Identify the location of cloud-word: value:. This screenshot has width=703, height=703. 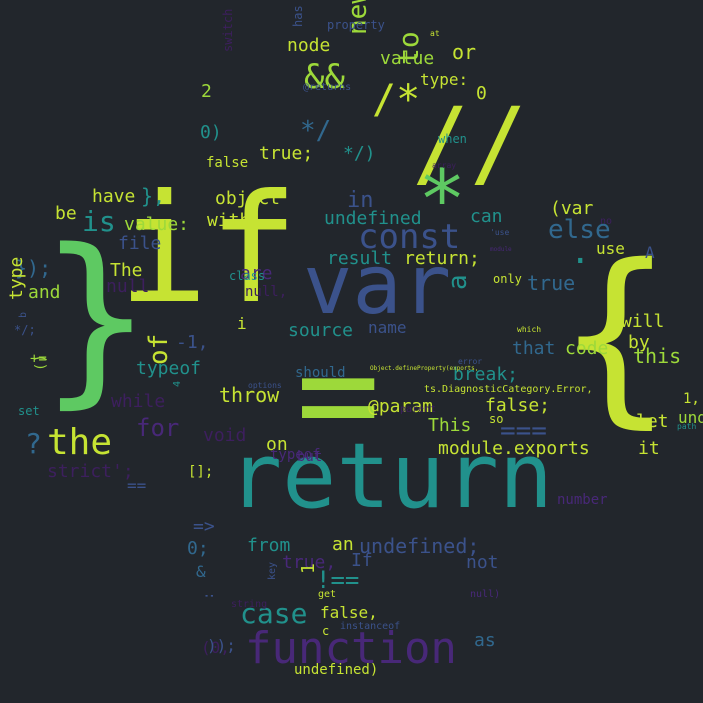
(157, 224).